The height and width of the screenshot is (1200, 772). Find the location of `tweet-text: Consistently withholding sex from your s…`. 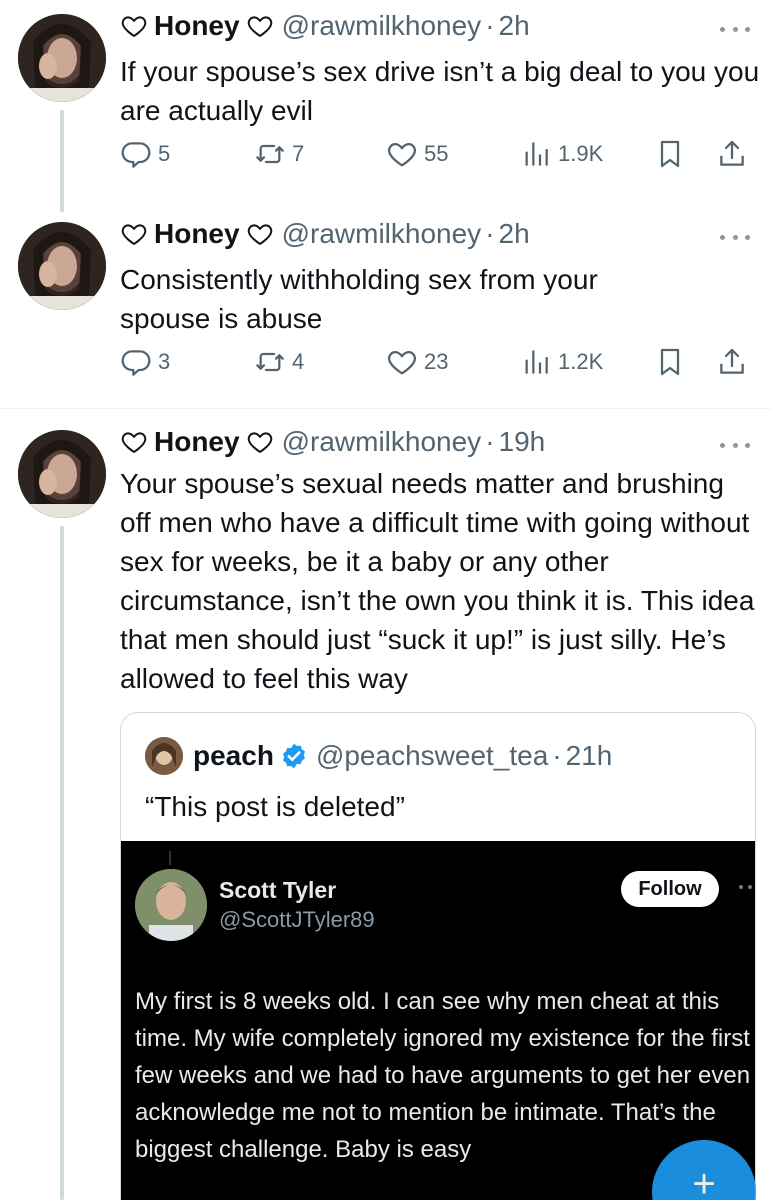

tweet-text: Consistently withholding sex from your s… is located at coordinates (359, 299).